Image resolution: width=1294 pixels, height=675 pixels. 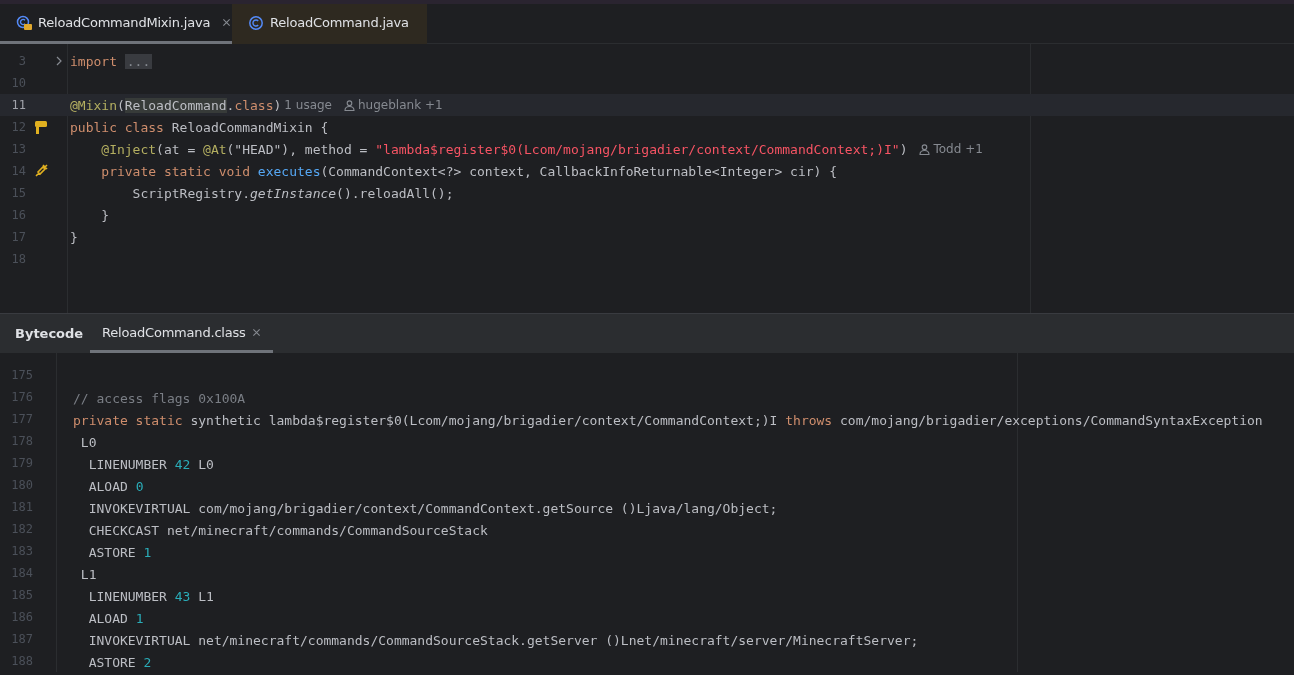 I want to click on tool-window-tab: ReloadCommand.class, so click(x=181, y=333).